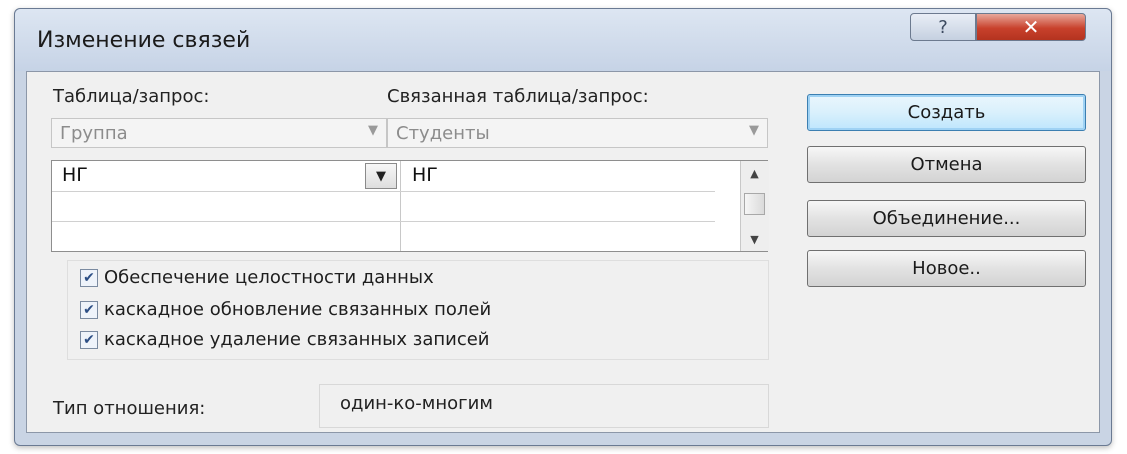 Image resolution: width=1127 pixels, height=454 pixels. I want to click on relation-type-label: Тип отношения:, so click(129, 408).